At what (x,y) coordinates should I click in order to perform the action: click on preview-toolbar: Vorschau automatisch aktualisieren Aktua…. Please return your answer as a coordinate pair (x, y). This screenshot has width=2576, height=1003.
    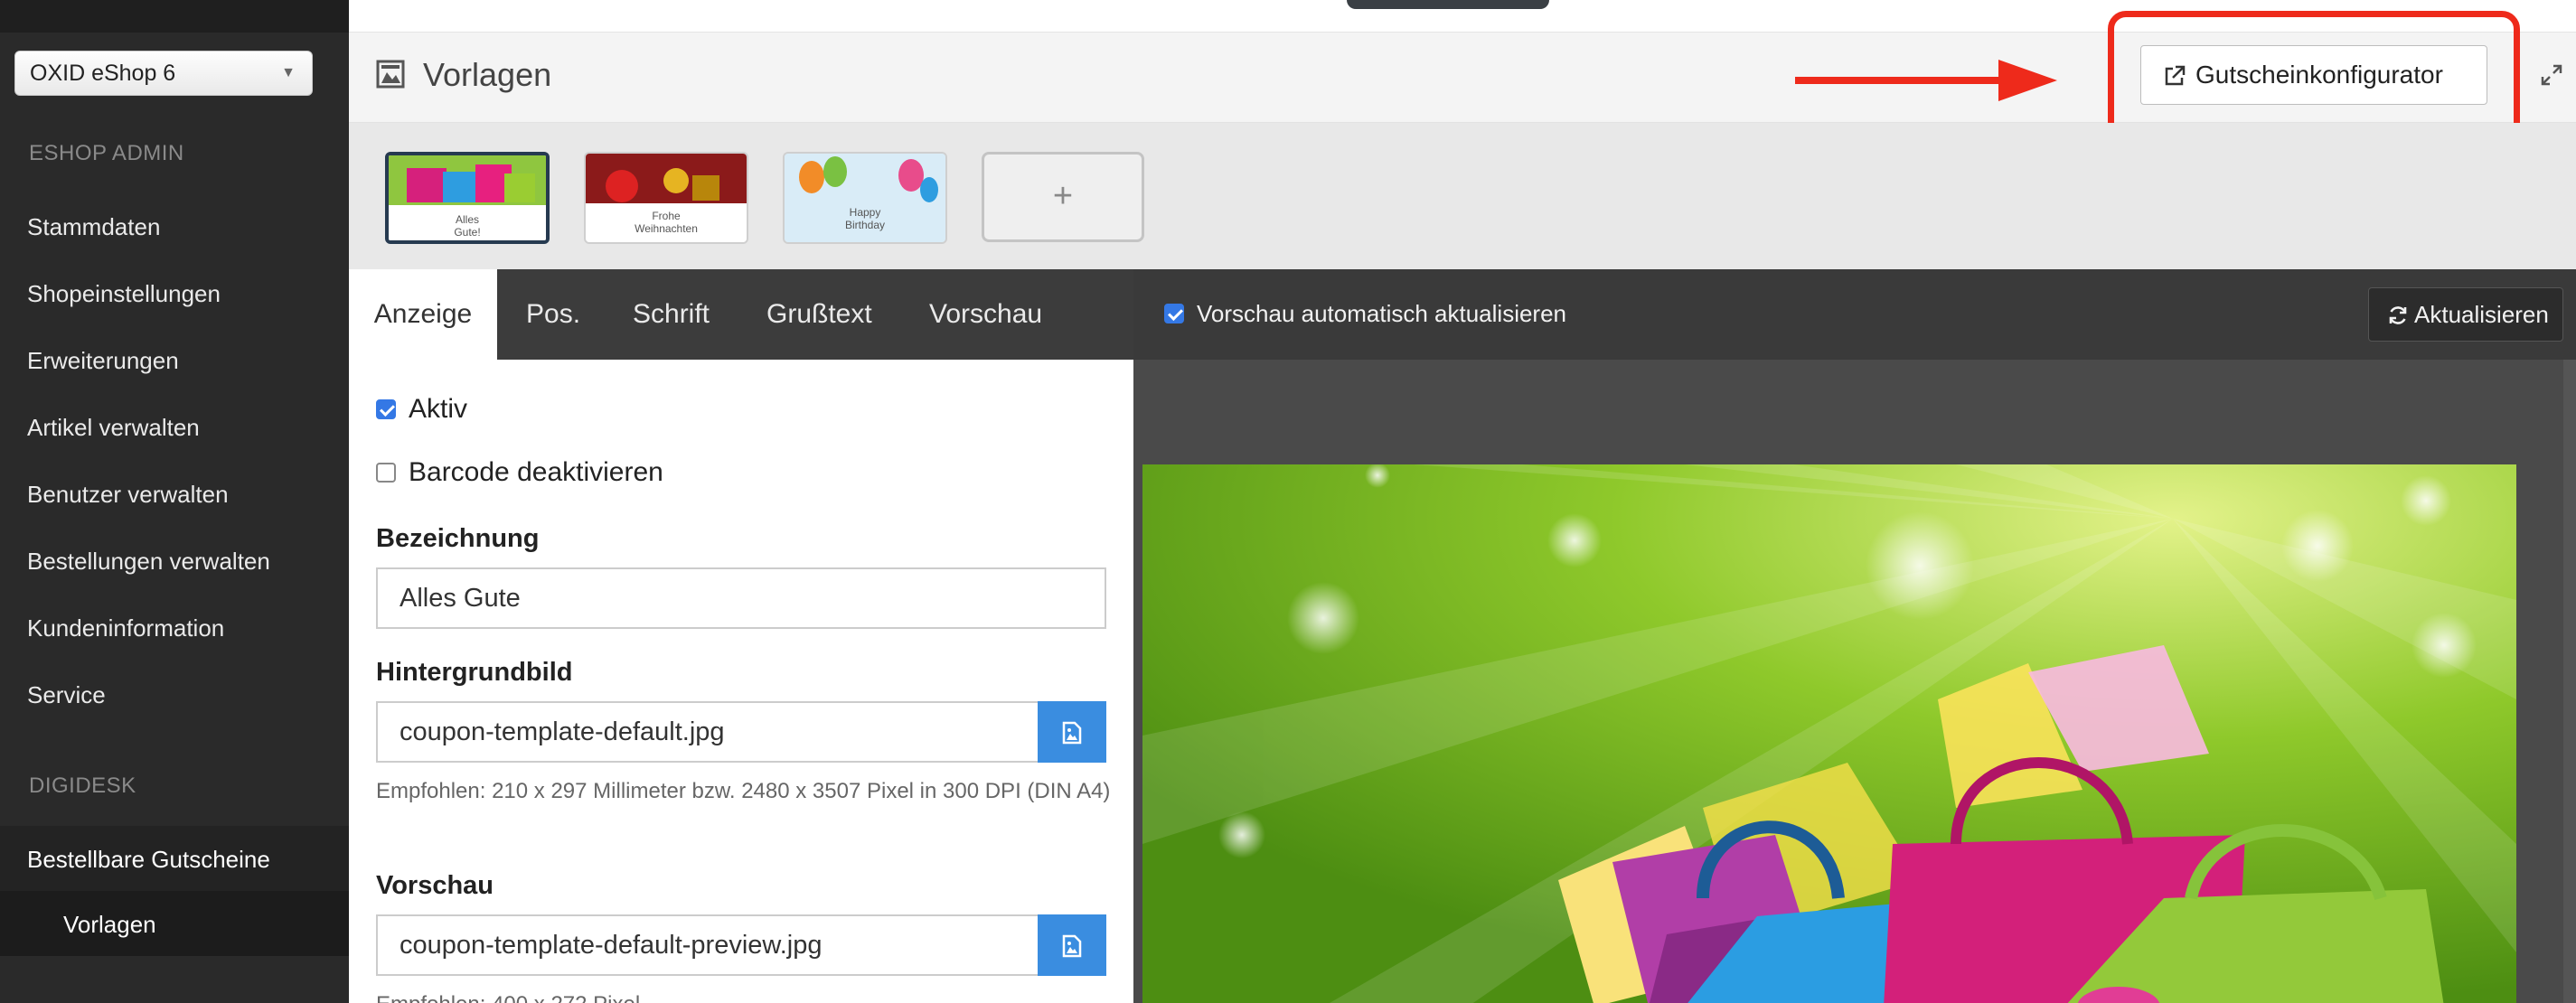
    Looking at the image, I should click on (1855, 314).